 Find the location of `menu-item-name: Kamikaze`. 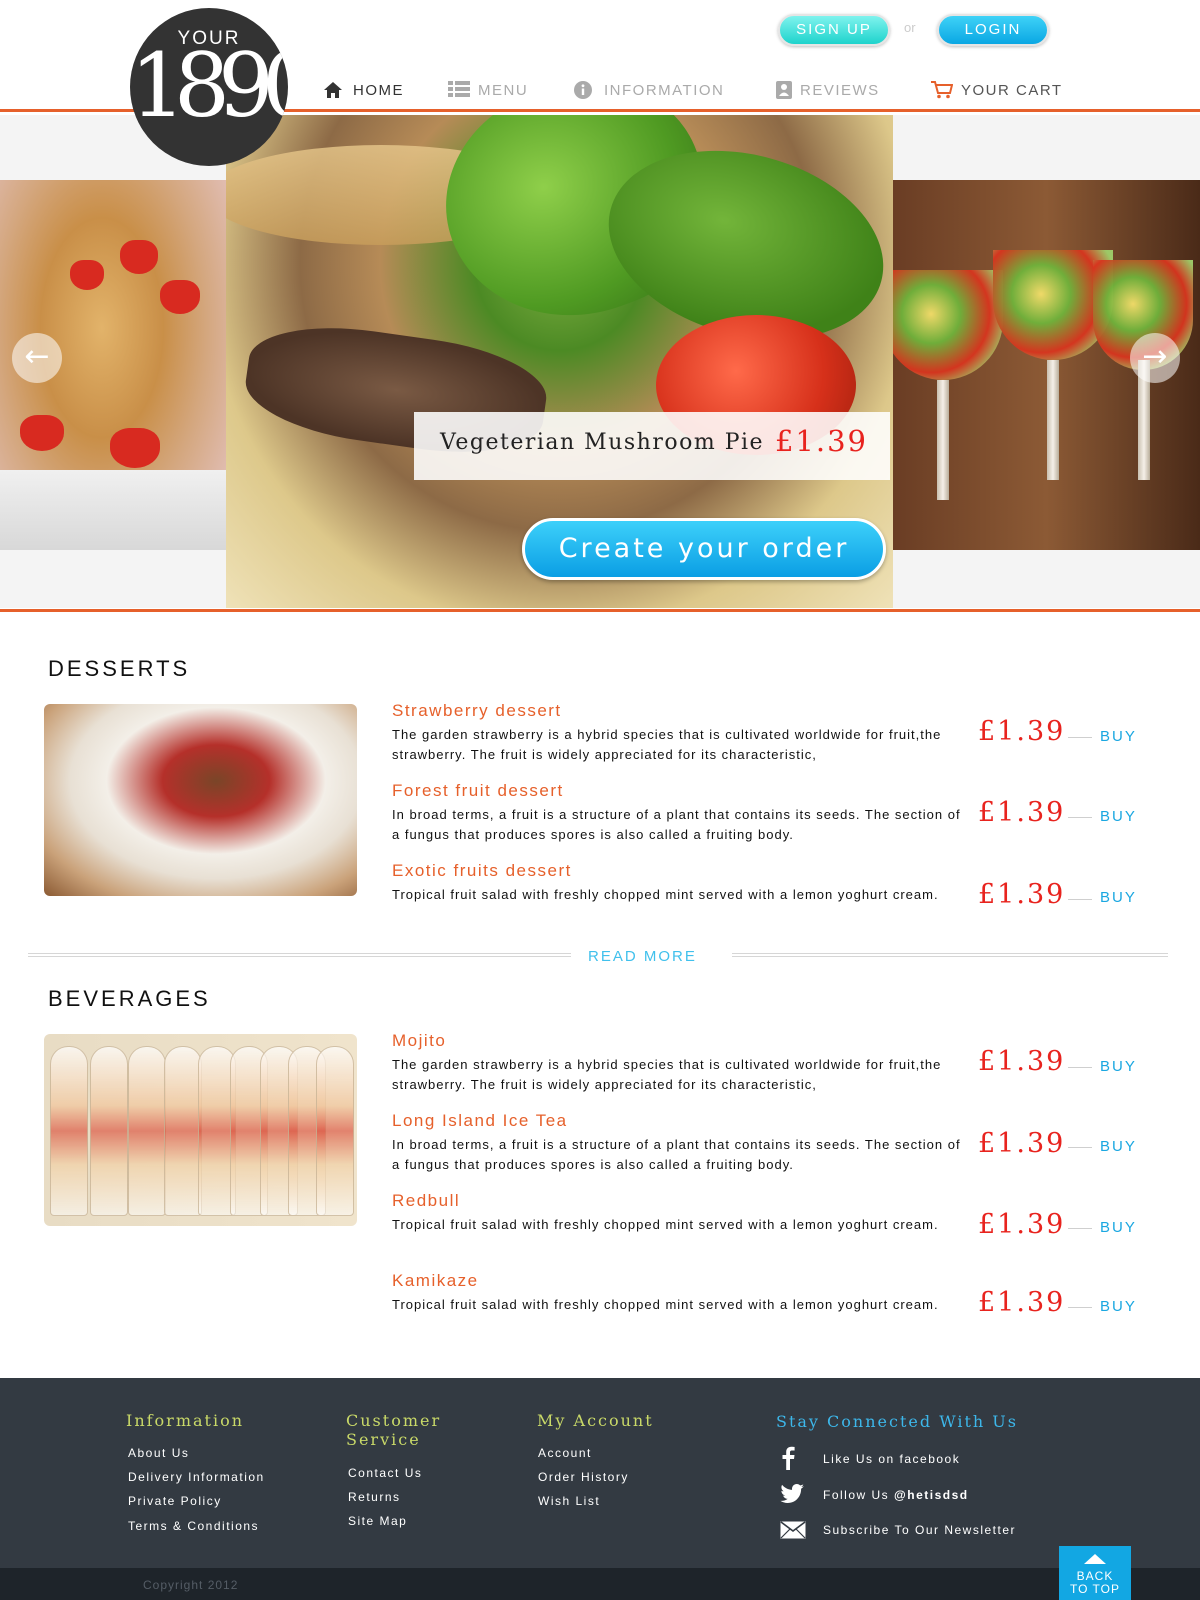

menu-item-name: Kamikaze is located at coordinates (677, 1281).